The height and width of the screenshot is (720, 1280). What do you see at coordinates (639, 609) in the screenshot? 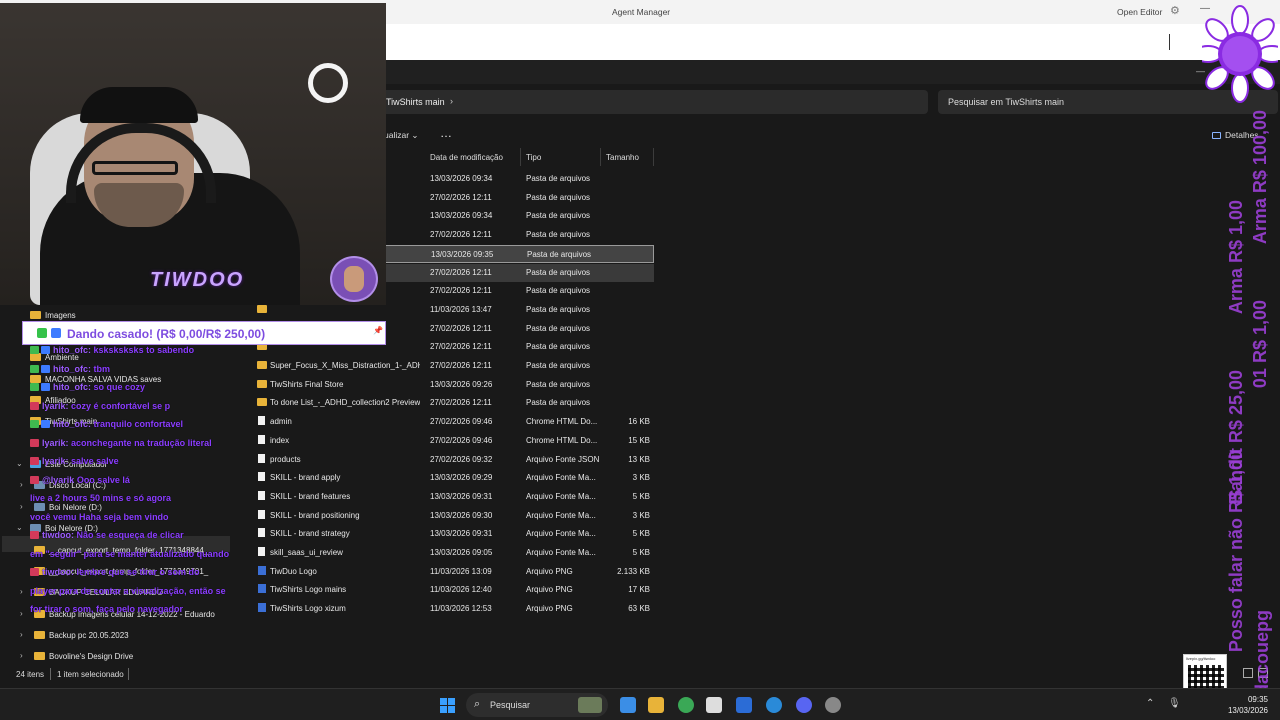
I see `file-size: 63 KB` at bounding box center [639, 609].